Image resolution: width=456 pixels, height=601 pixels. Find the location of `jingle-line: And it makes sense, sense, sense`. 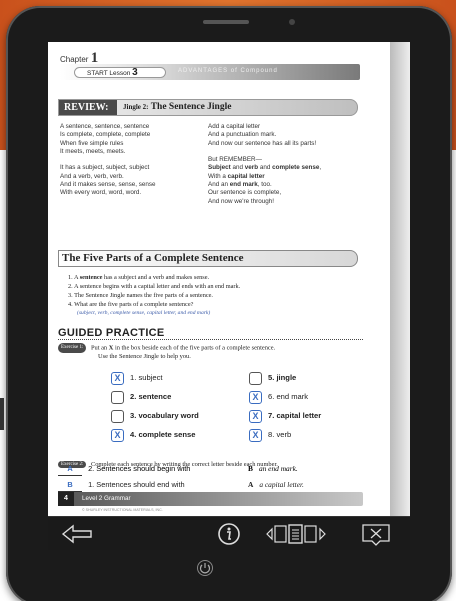

jingle-line: And it makes sense, sense, sense is located at coordinates (108, 185).